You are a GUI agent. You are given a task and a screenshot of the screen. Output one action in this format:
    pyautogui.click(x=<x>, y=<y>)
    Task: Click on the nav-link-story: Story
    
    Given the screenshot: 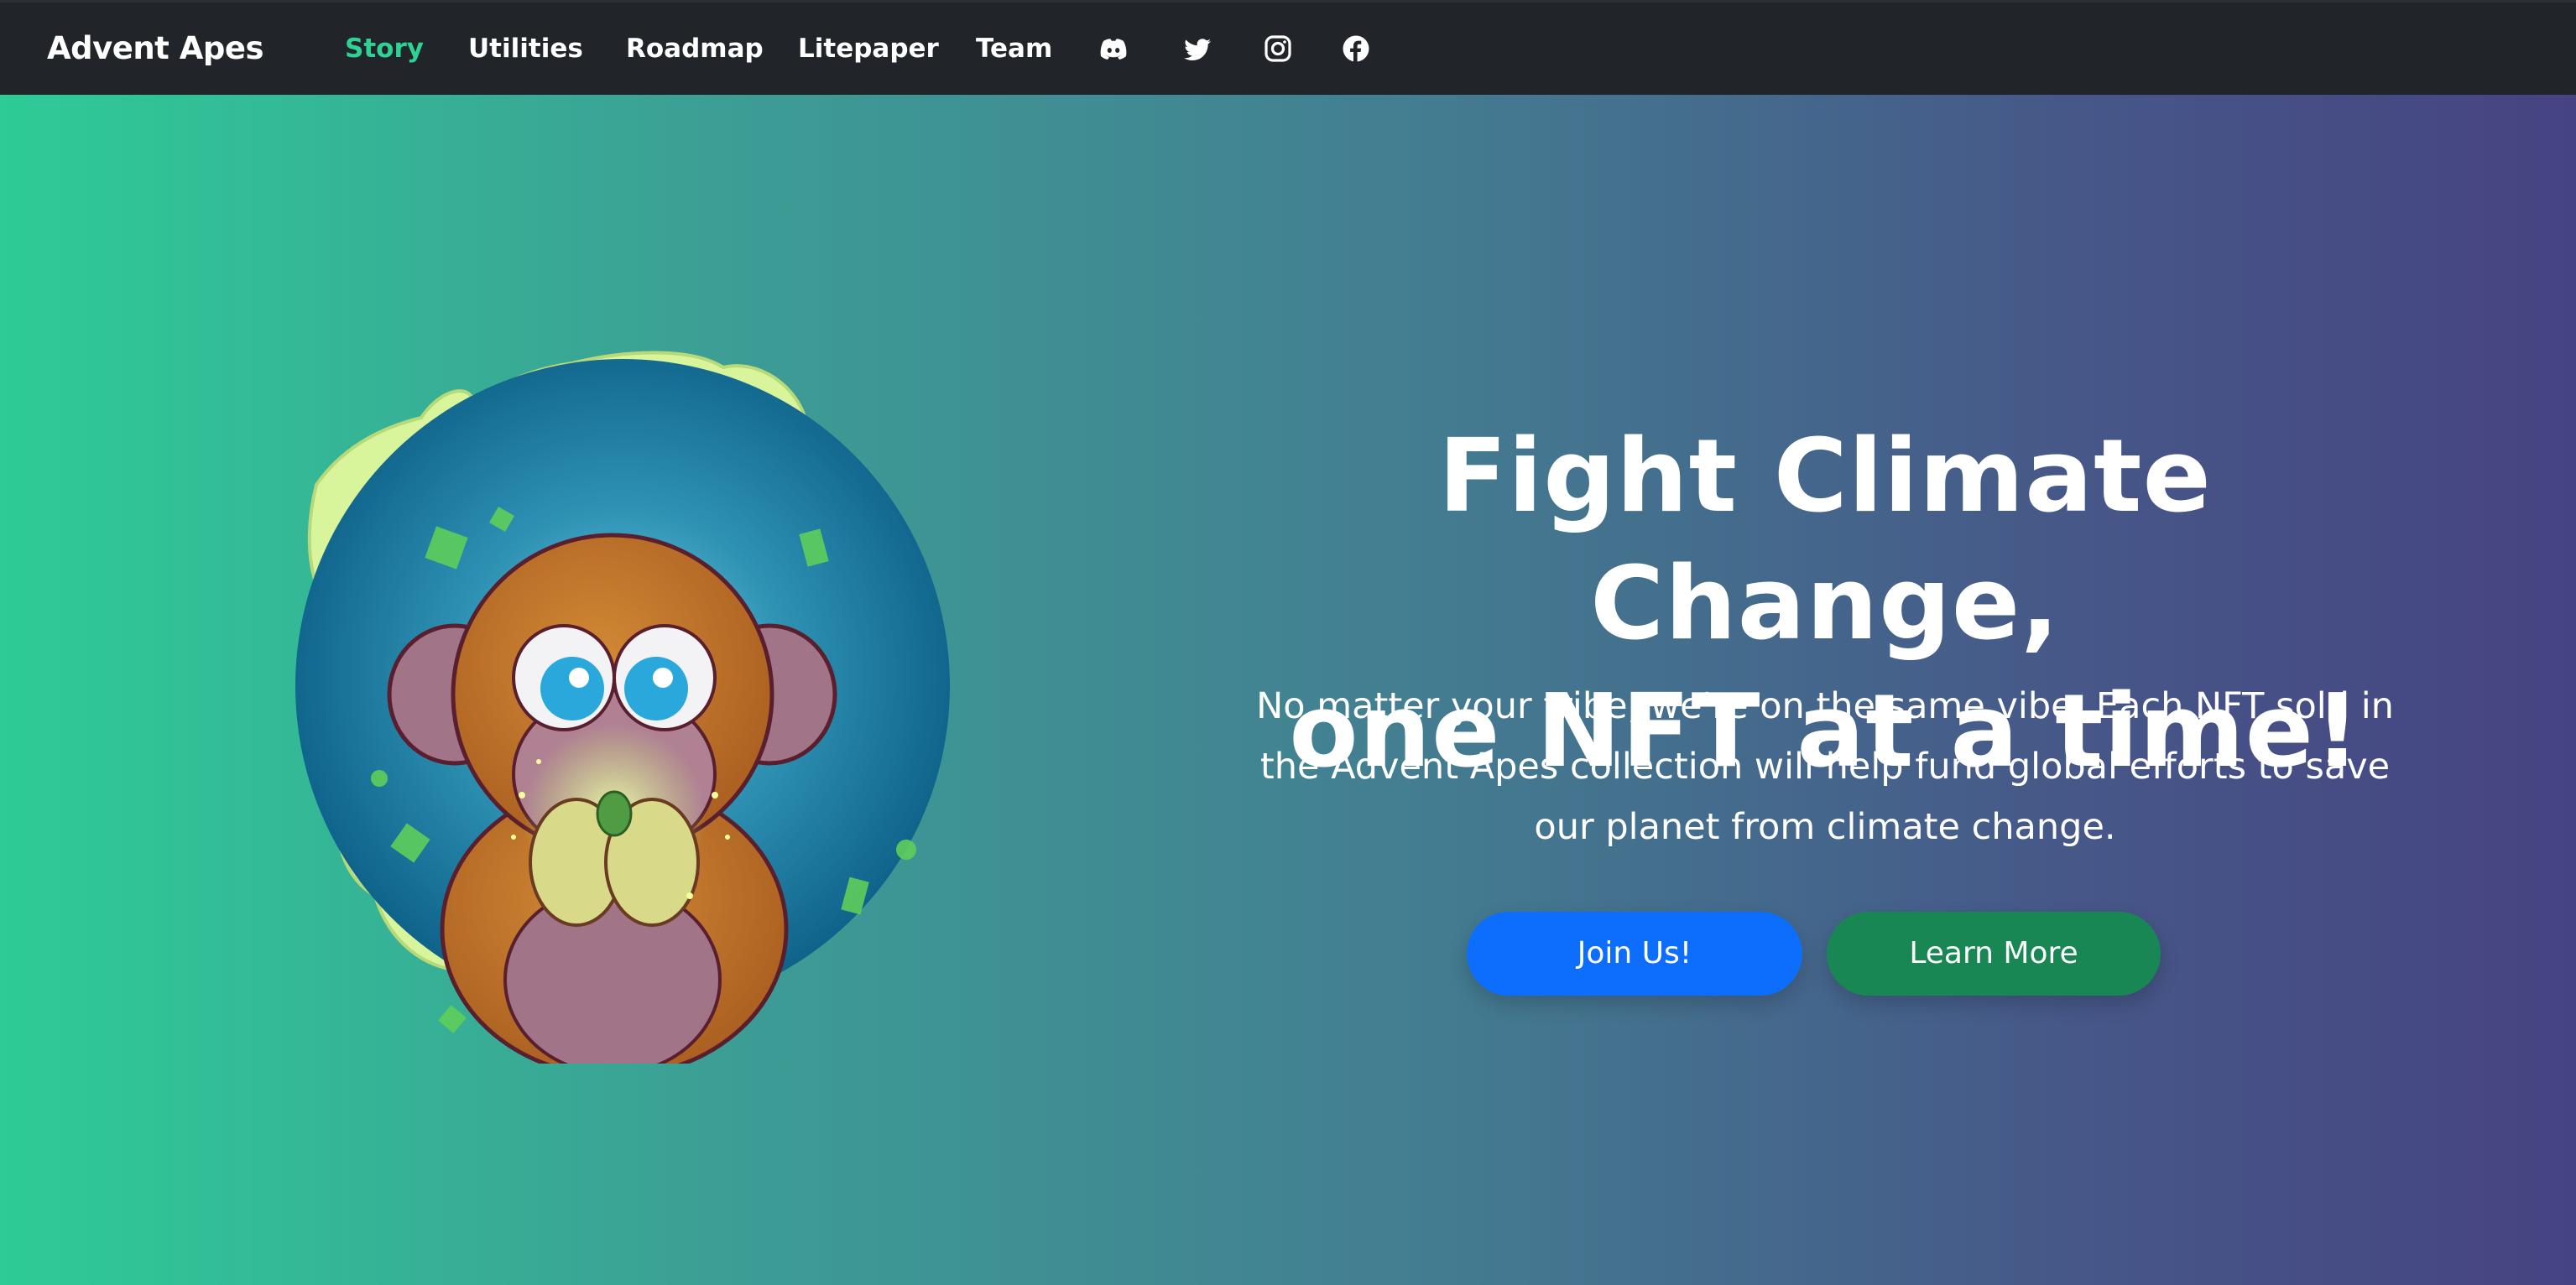 What is the action you would take?
    pyautogui.click(x=384, y=49)
    